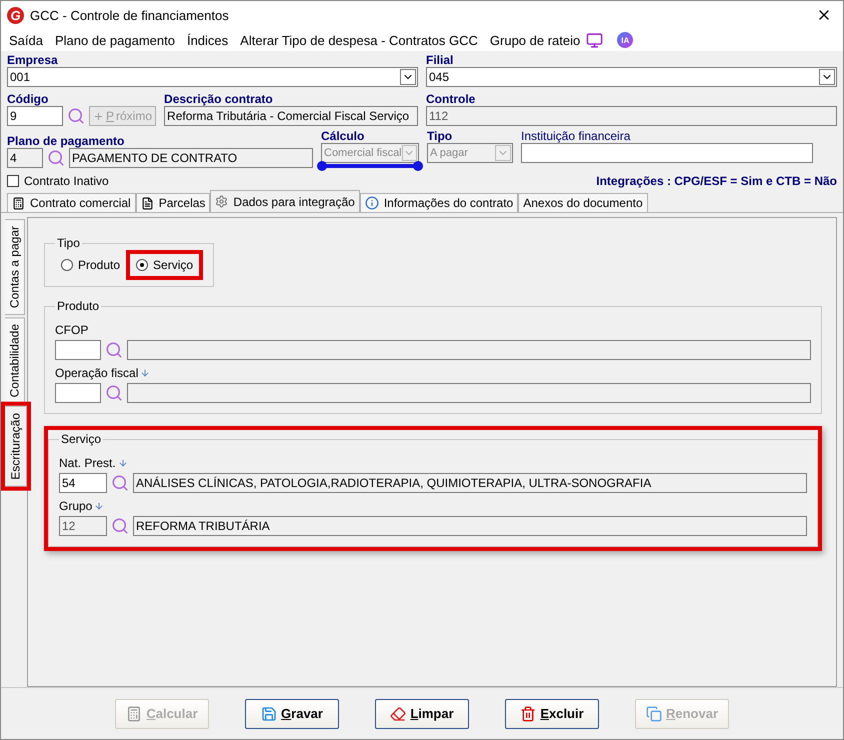  Describe the element at coordinates (114, 40) in the screenshot. I see `menu-item: Plano de pagamento` at that location.